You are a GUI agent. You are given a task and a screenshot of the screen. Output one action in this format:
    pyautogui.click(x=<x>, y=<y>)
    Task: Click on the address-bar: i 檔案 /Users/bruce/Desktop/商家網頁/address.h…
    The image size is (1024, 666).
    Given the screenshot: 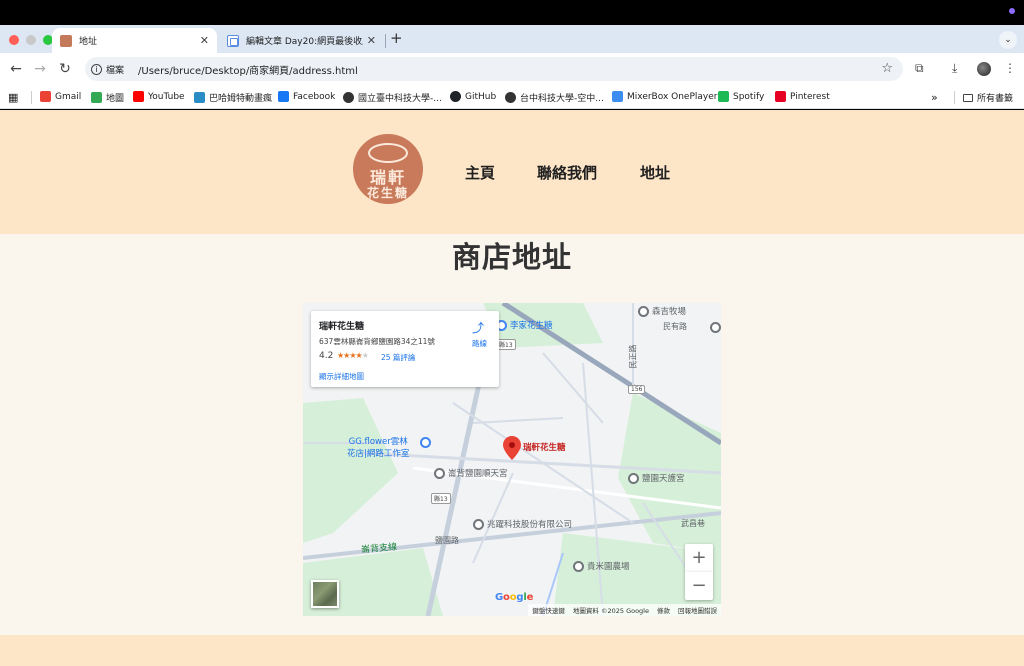 What is the action you would take?
    pyautogui.click(x=494, y=69)
    